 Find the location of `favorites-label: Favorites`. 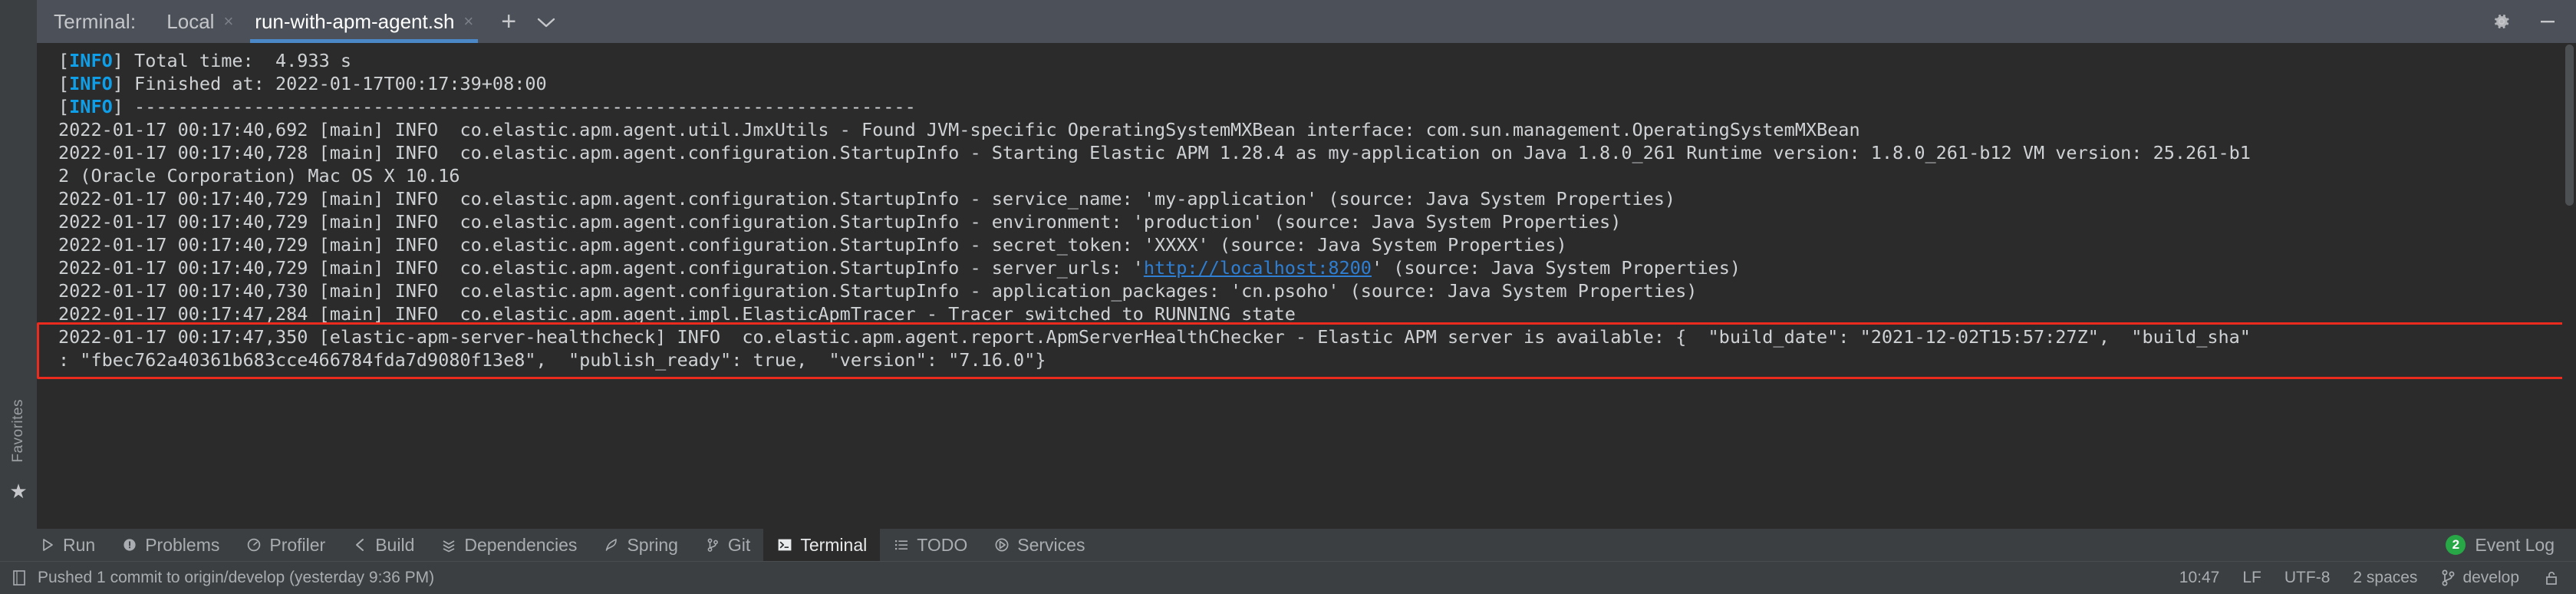

favorites-label: Favorites is located at coordinates (18, 431).